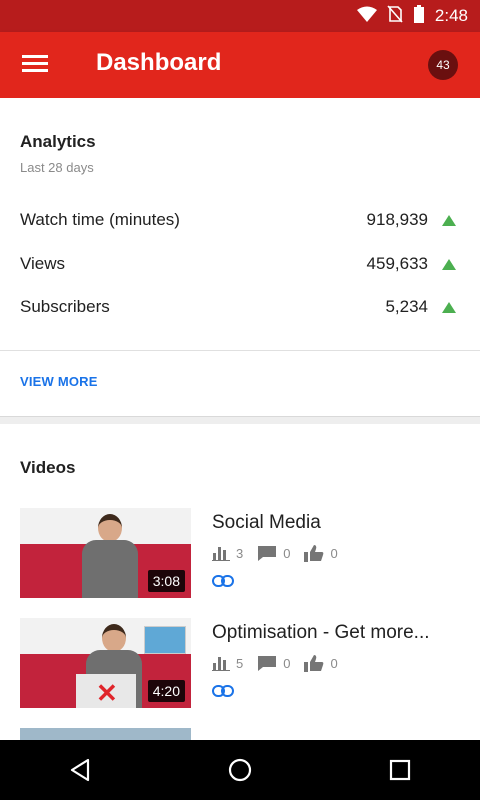  What do you see at coordinates (240, 734) in the screenshot?
I see `video-item-partial` at bounding box center [240, 734].